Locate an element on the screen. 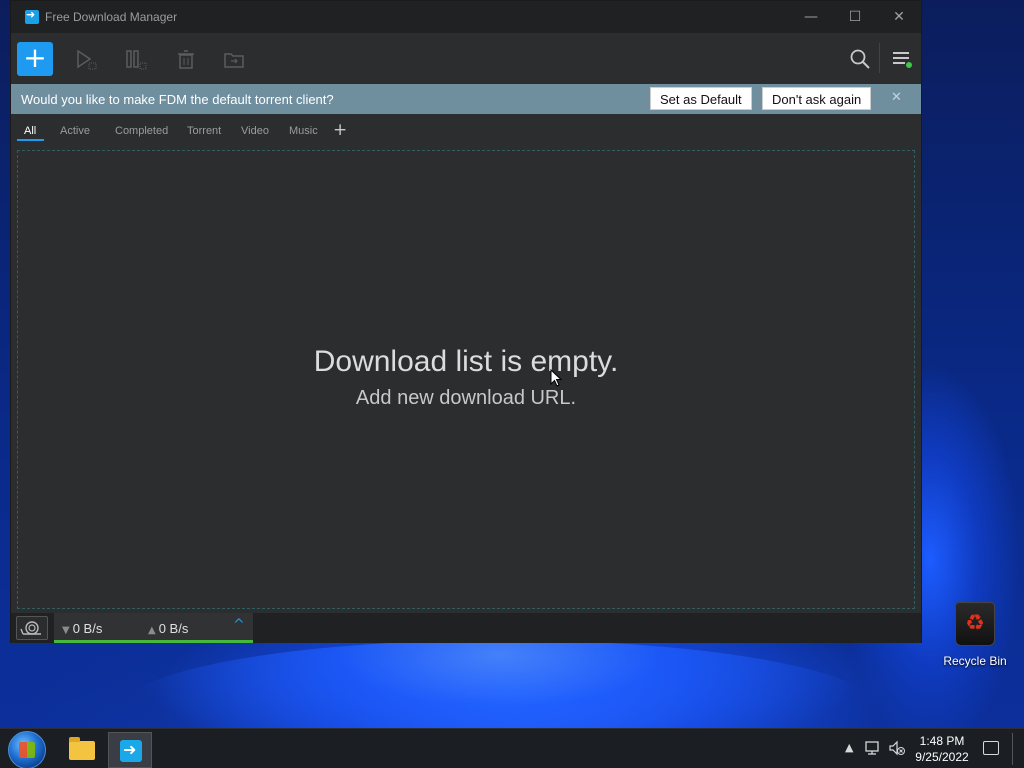  taskbar-fdm is located at coordinates (130, 750).